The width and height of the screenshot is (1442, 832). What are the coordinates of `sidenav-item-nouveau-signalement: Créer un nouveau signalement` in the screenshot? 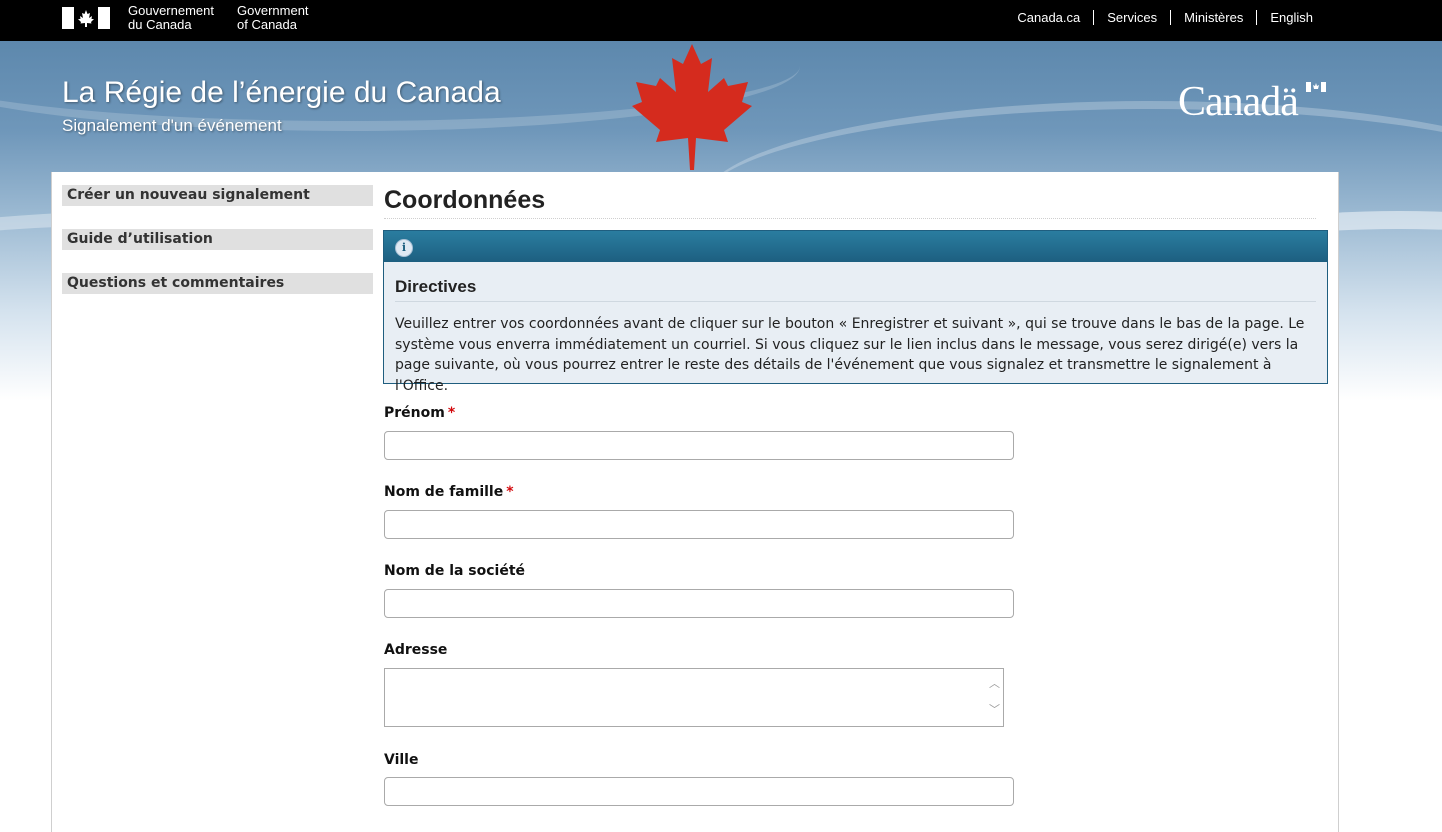 It's located at (217, 195).